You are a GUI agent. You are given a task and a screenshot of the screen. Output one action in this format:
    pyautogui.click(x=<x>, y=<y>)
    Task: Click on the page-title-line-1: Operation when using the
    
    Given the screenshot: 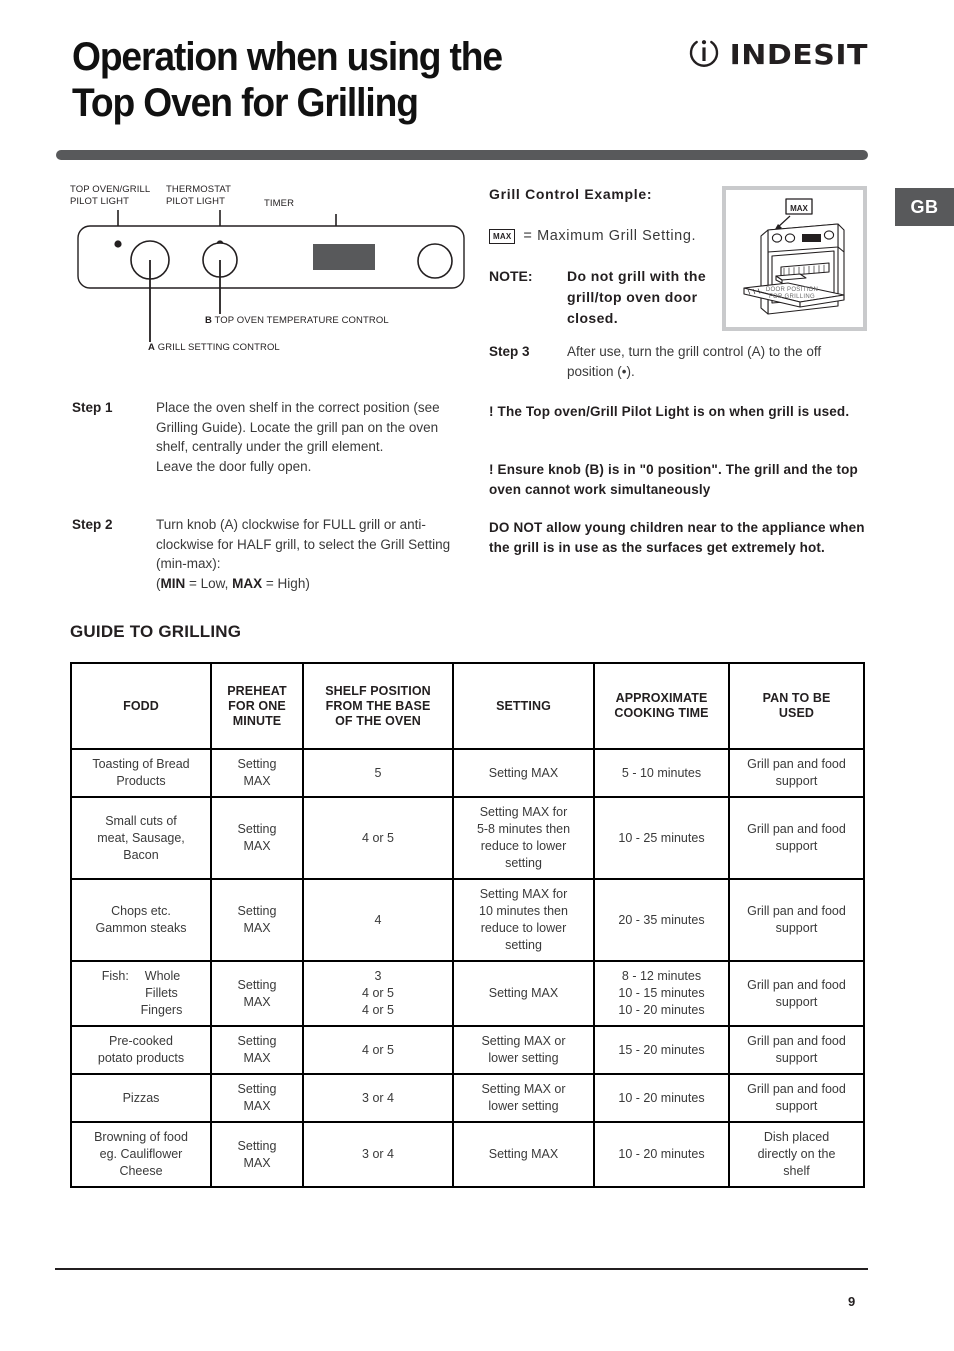 What is the action you would take?
    pyautogui.click(x=287, y=57)
    